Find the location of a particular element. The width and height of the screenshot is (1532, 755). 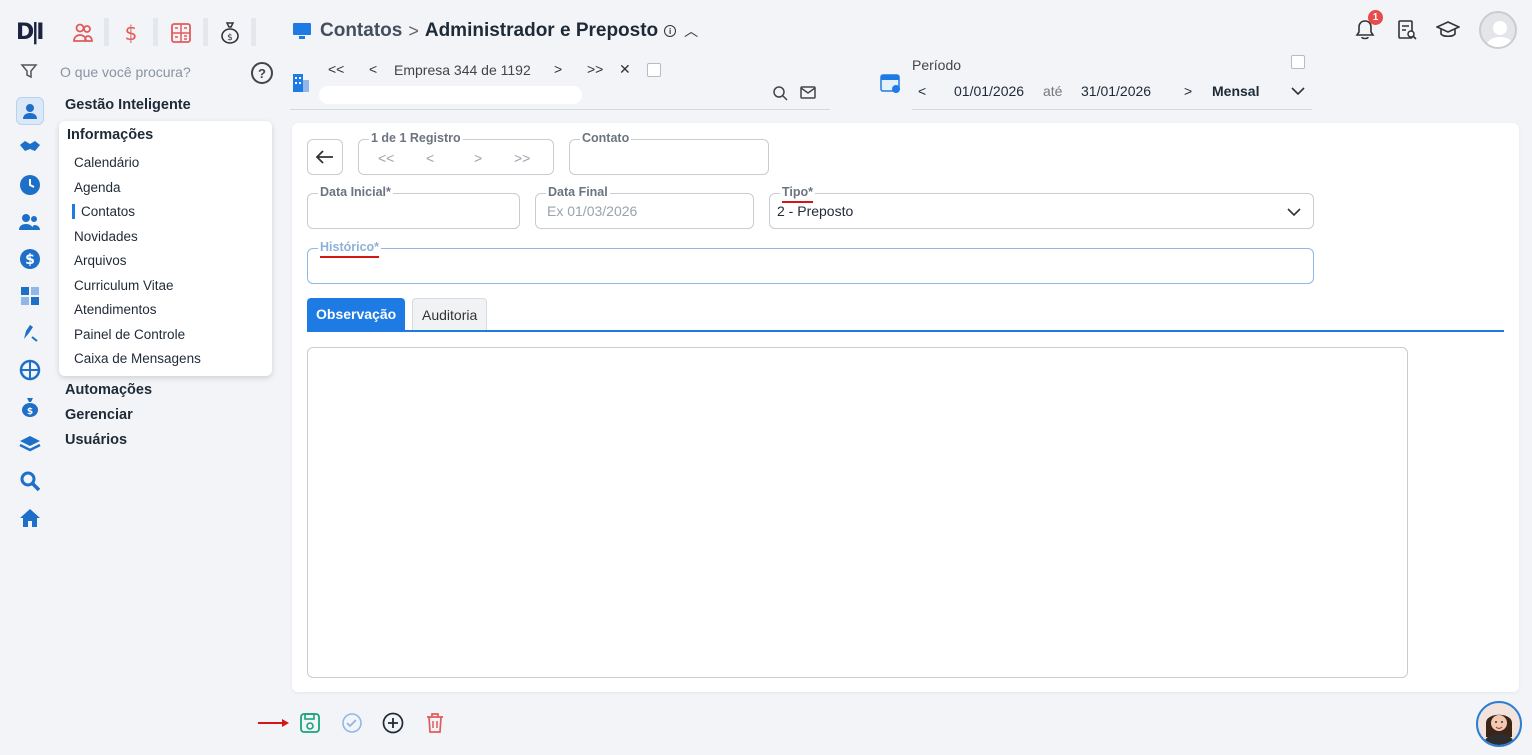

period-label: Período is located at coordinates (937, 65).